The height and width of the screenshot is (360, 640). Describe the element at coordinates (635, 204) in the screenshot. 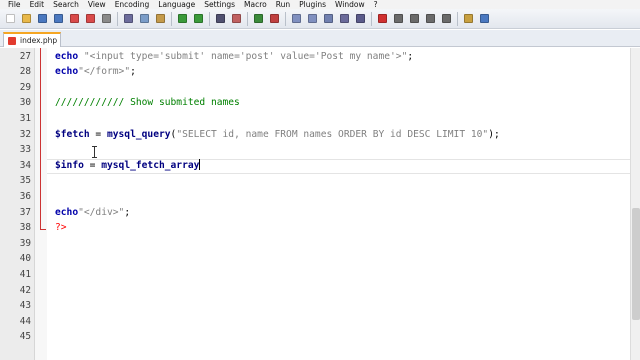

I see `vertical-scrollbar` at that location.